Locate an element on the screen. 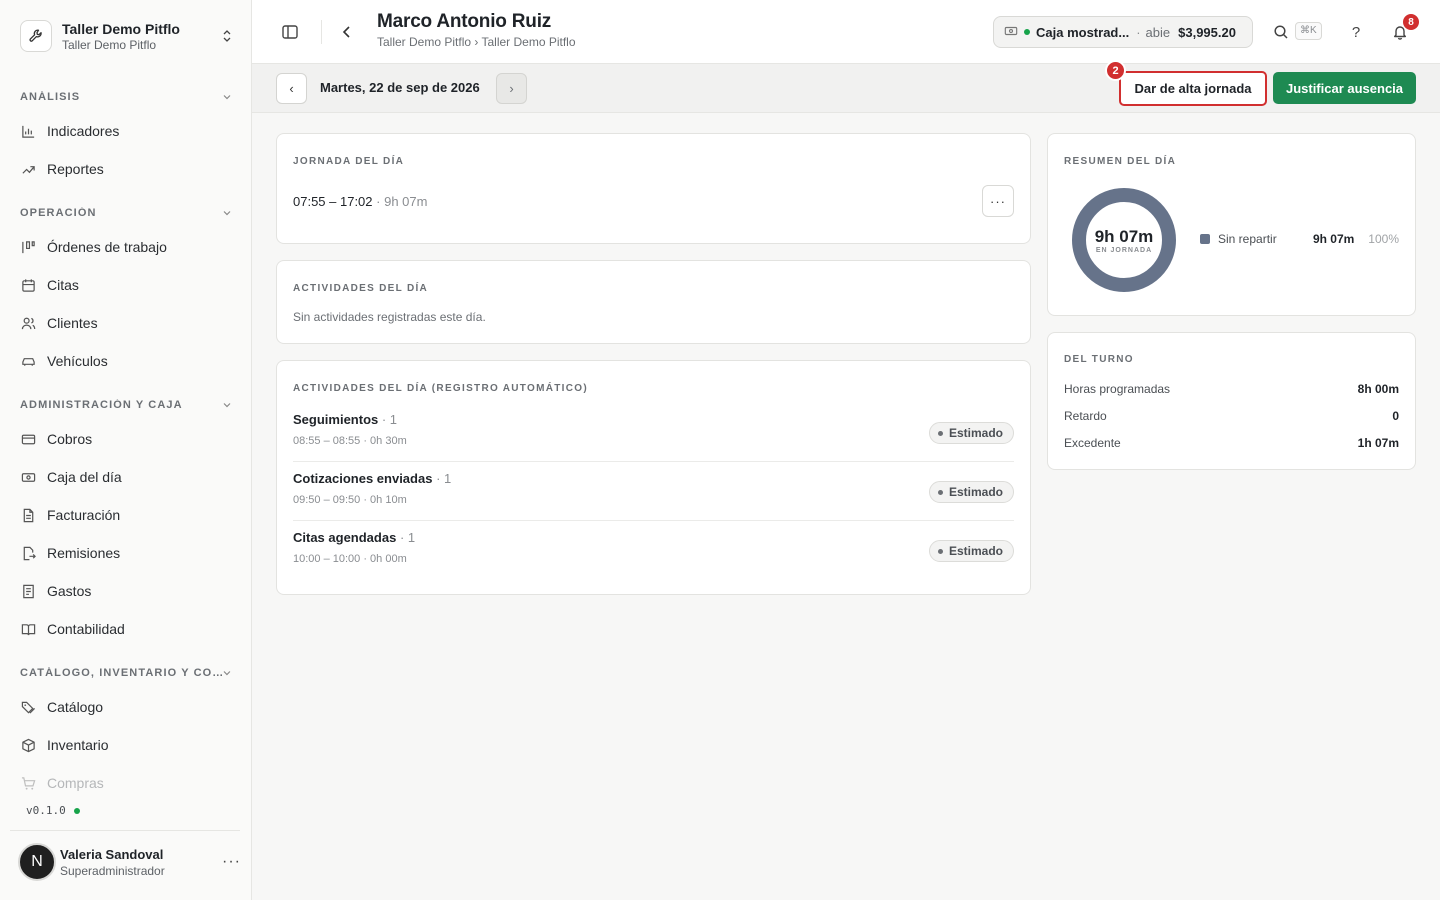 The image size is (1440, 900). cash-status: abie is located at coordinates (1158, 32).